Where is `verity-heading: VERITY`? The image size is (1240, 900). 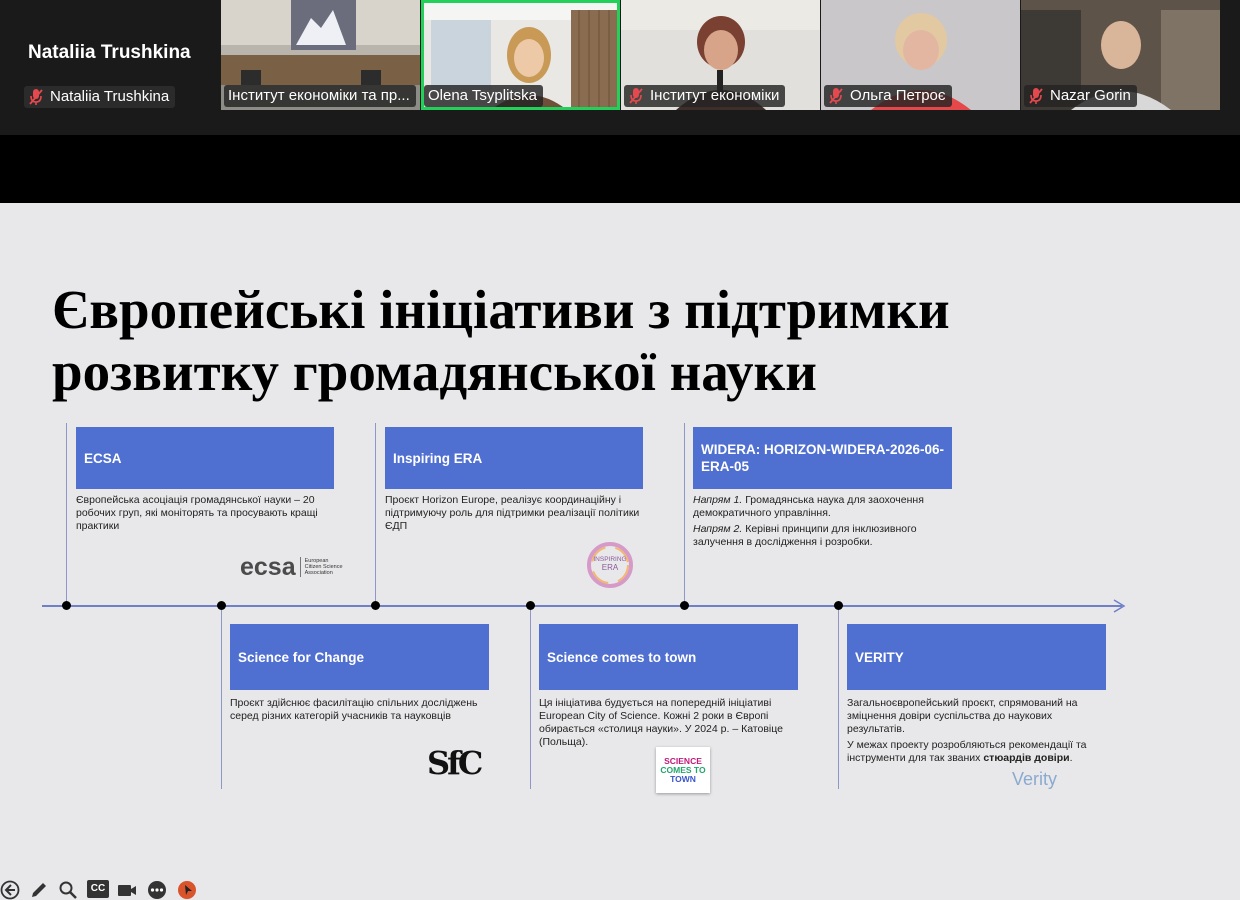
verity-heading: VERITY is located at coordinates (976, 657).